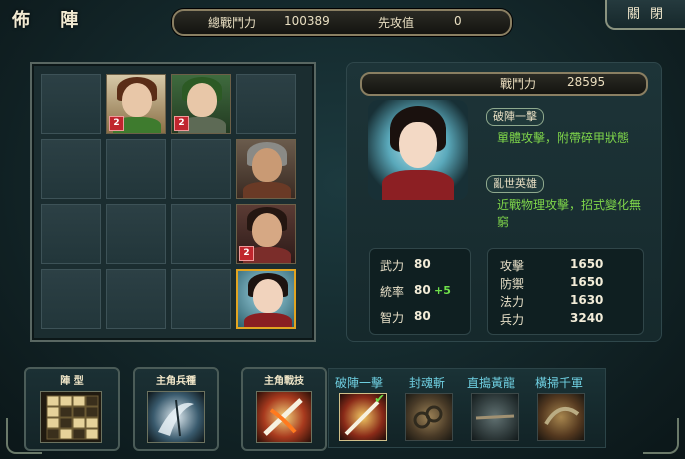 This screenshot has width=685, height=459. Describe the element at coordinates (422, 316) in the screenshot. I see `zhili-value: 80` at that location.